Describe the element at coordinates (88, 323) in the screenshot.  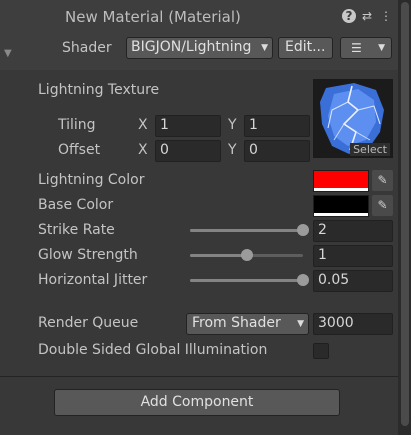
I see `render-queue-label: Render Queue` at that location.